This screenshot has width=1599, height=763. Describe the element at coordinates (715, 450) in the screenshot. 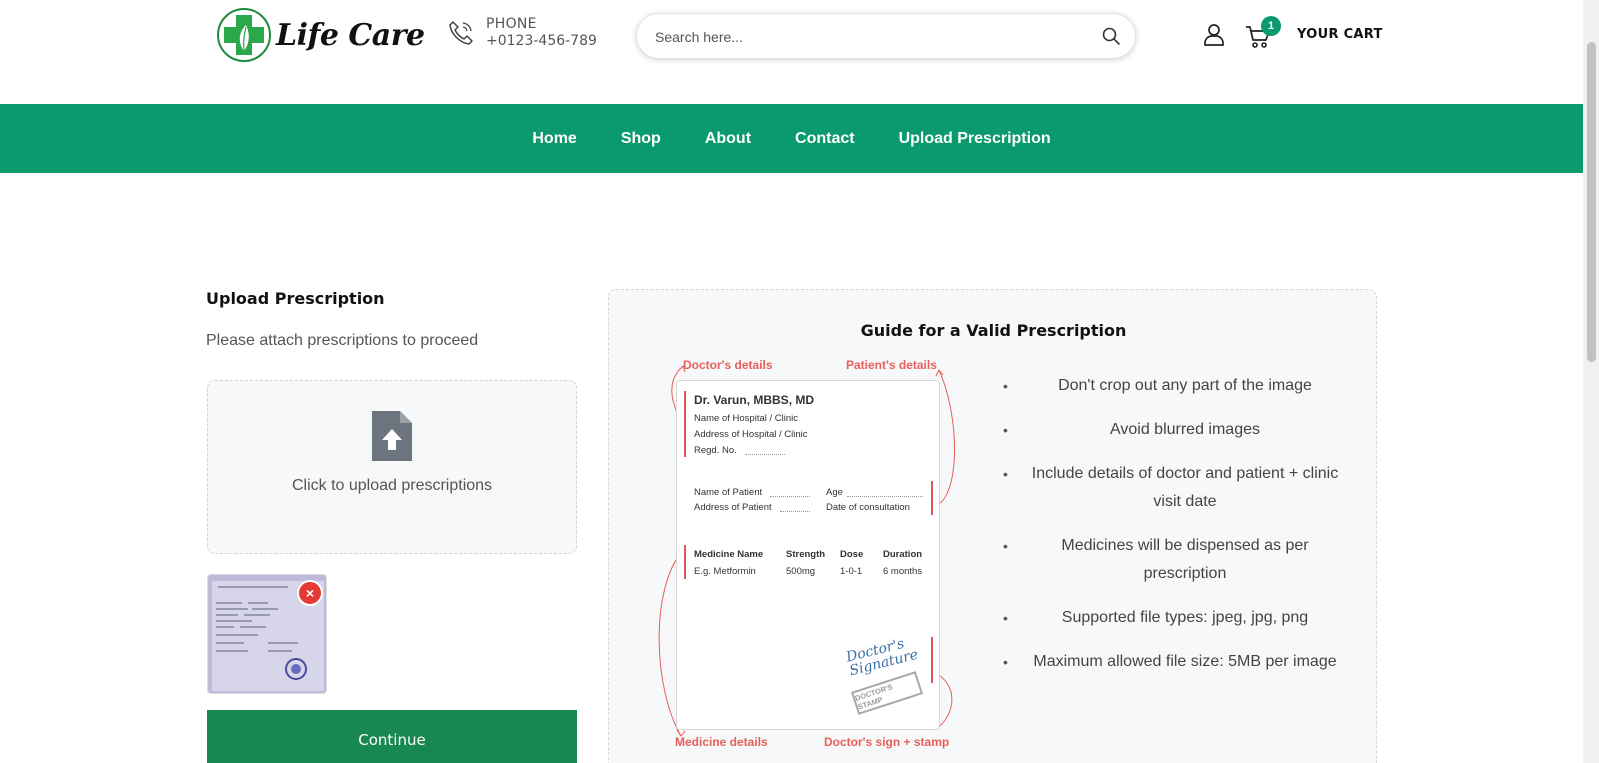

I see `sample-regd: Regd. No.` at that location.